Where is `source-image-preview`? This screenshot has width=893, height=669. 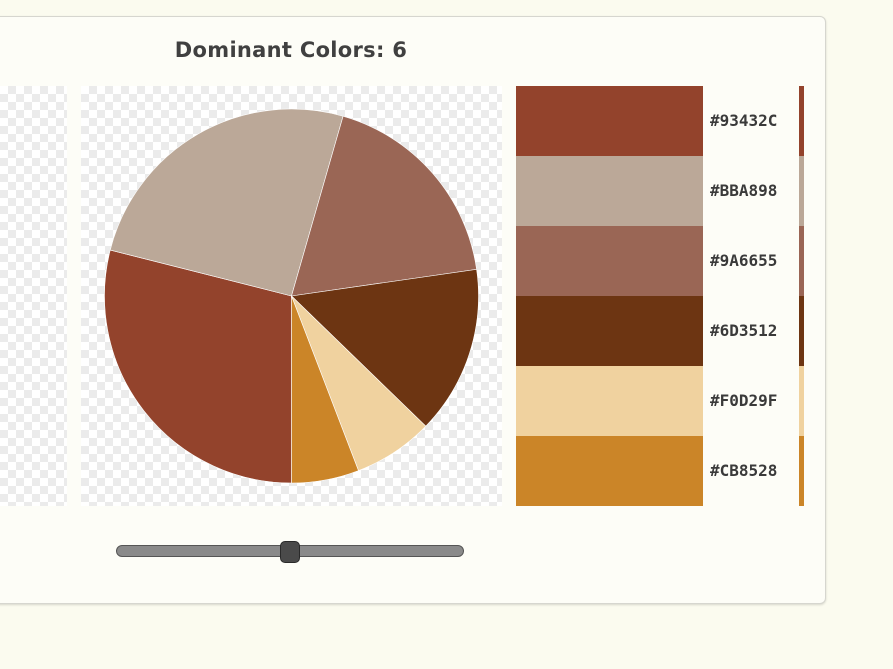 source-image-preview is located at coordinates (33, 296).